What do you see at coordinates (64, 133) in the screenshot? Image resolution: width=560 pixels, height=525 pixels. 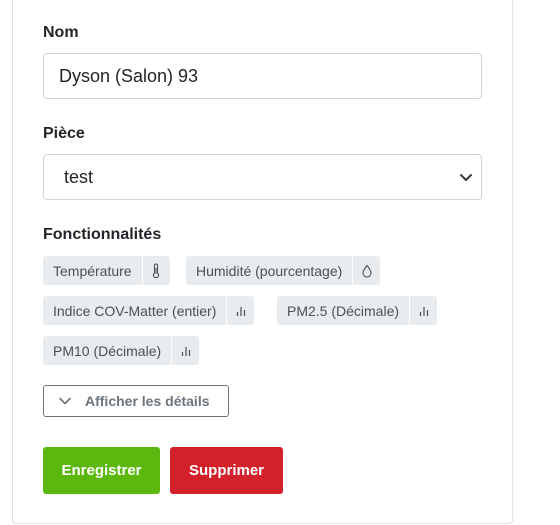 I see `room-label: Pièce` at bounding box center [64, 133].